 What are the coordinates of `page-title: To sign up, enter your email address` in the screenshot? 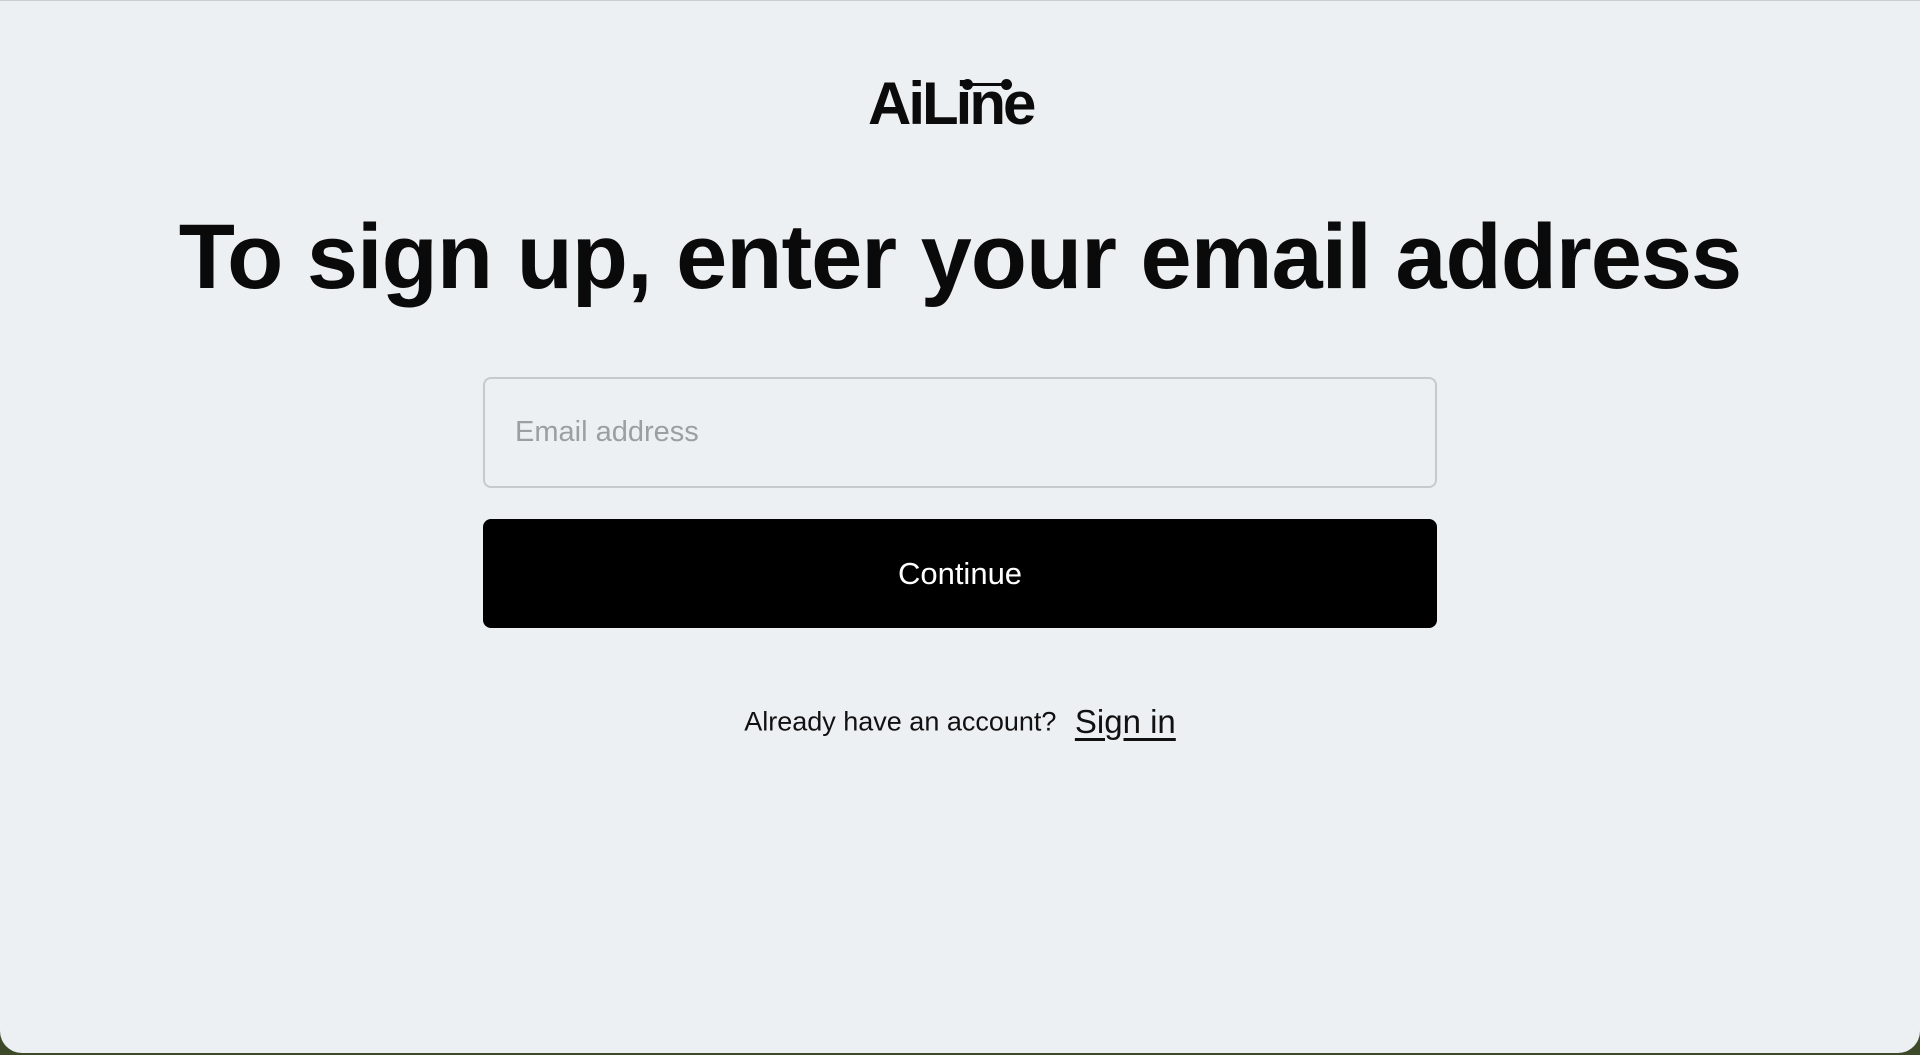 It's located at (960, 257).